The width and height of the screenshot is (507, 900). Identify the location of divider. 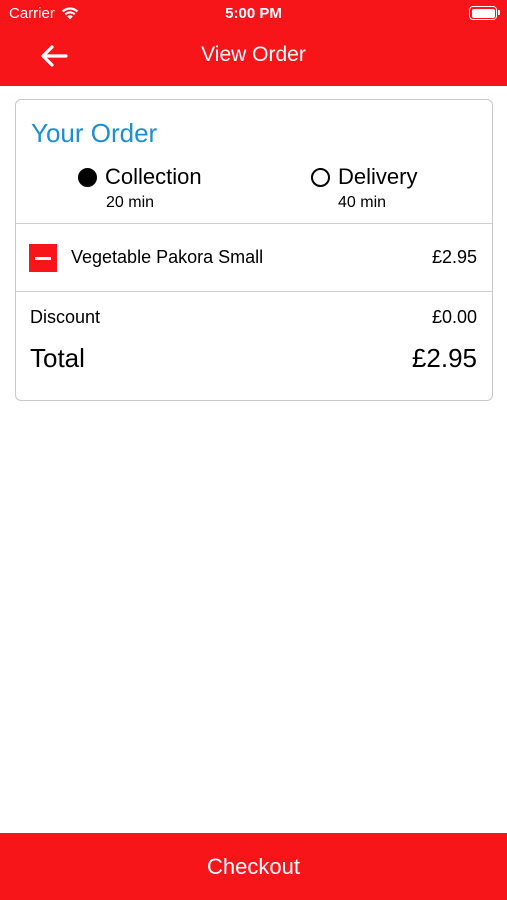
(254, 291).